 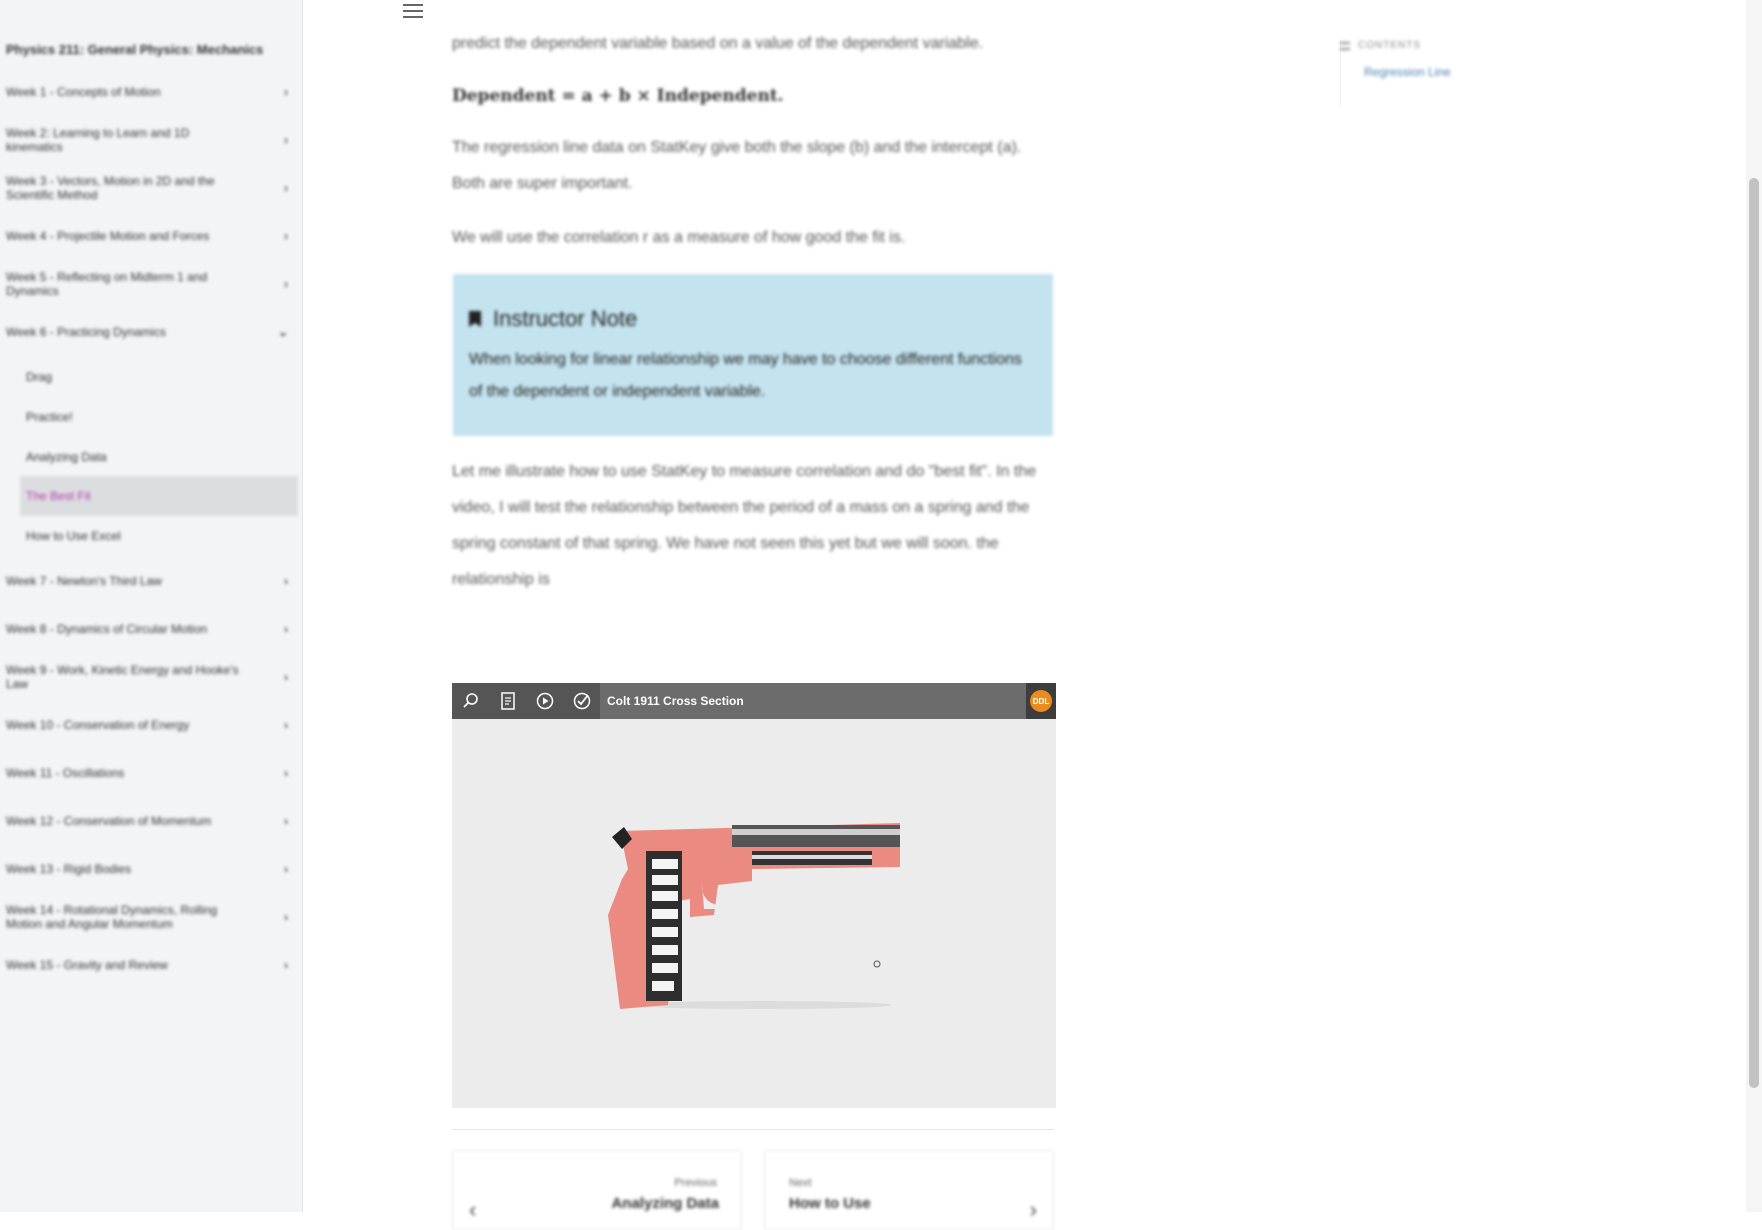 I want to click on pistol-barrel-highlight, so click(x=816, y=832).